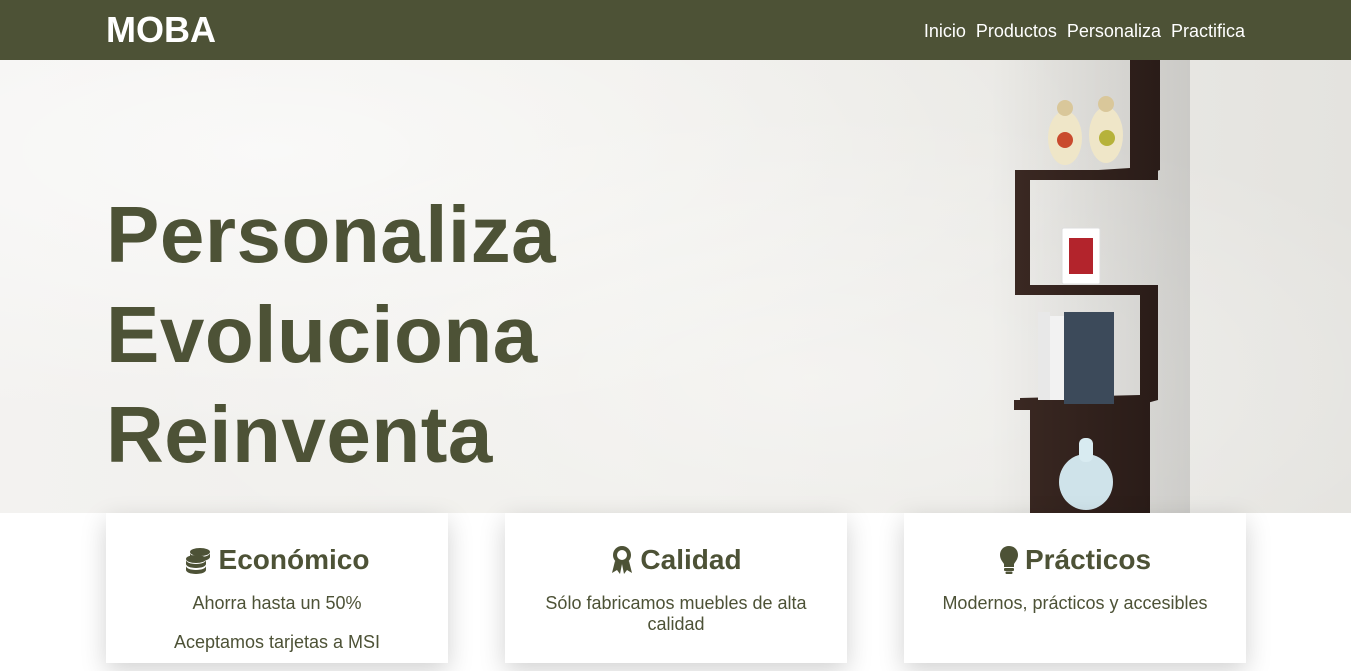  I want to click on feature-title-calidad-label: Calidad, so click(691, 559).